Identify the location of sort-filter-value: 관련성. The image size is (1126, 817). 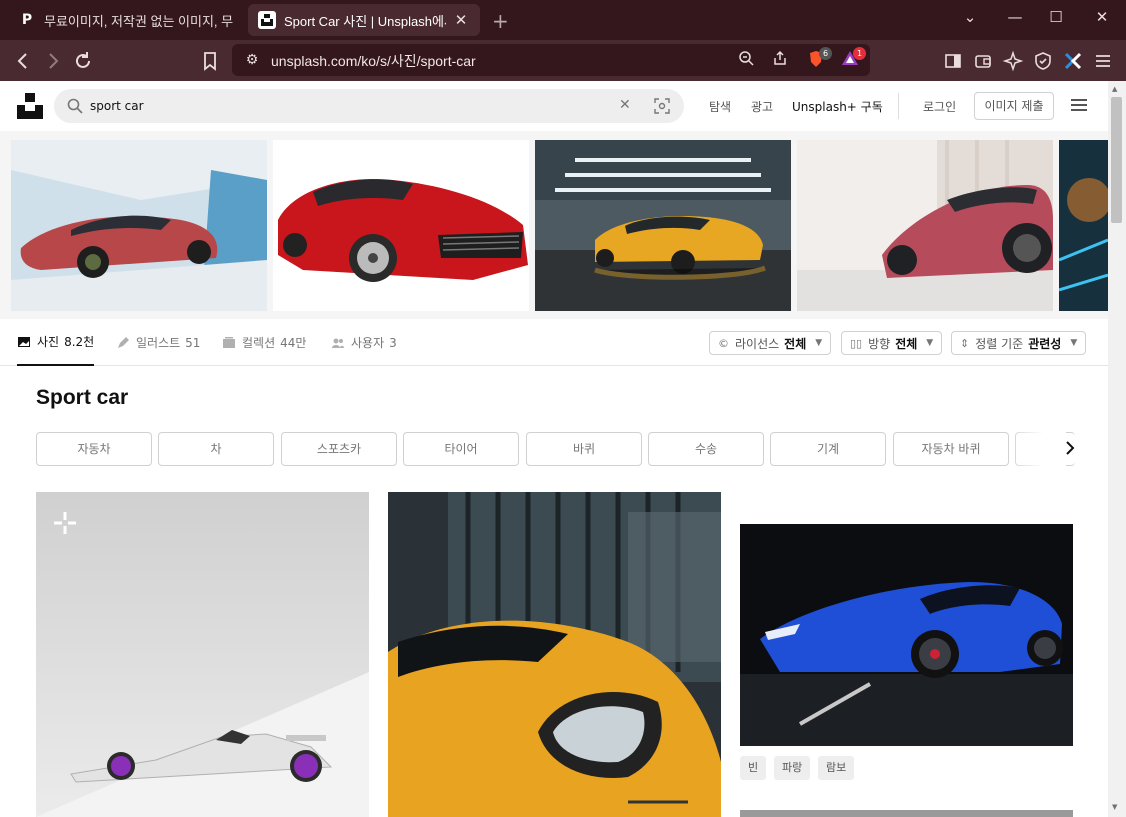
(1045, 343).